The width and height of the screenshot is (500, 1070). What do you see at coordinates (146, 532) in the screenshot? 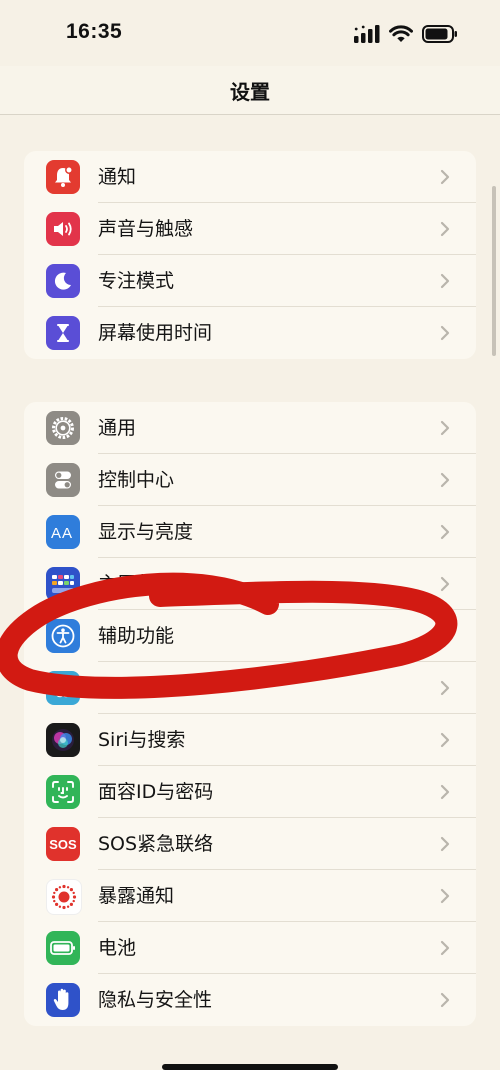
I see `row-label: 显示与亮度` at bounding box center [146, 532].